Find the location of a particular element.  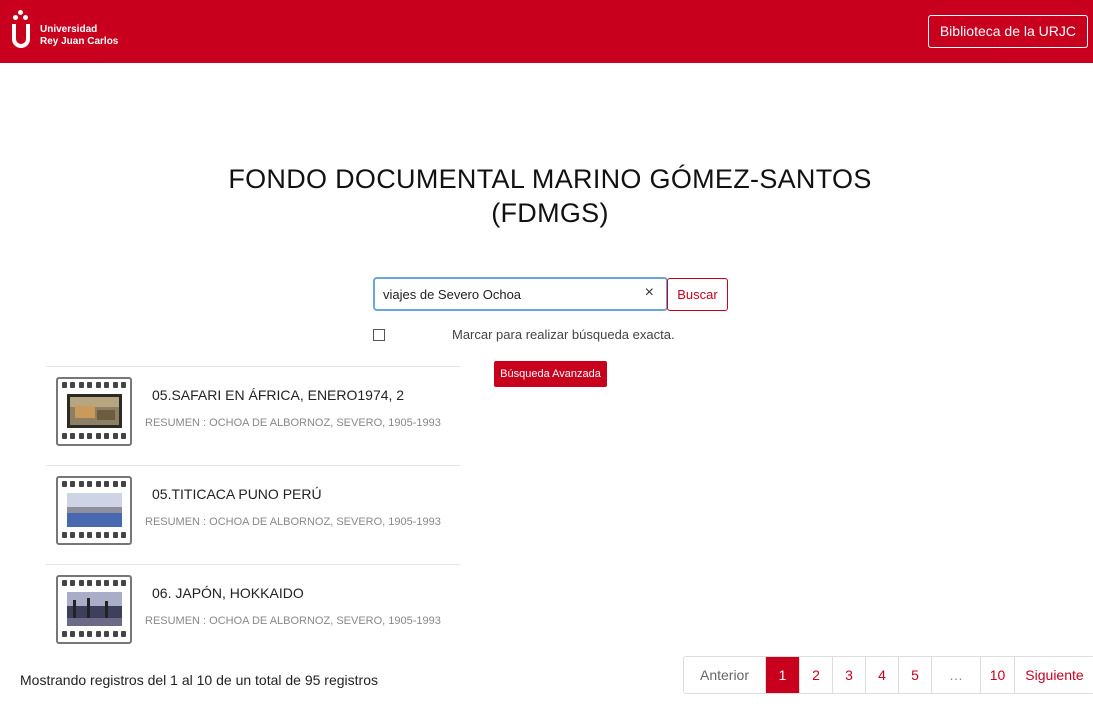

pagination-page-10: 10 is located at coordinates (997, 675).